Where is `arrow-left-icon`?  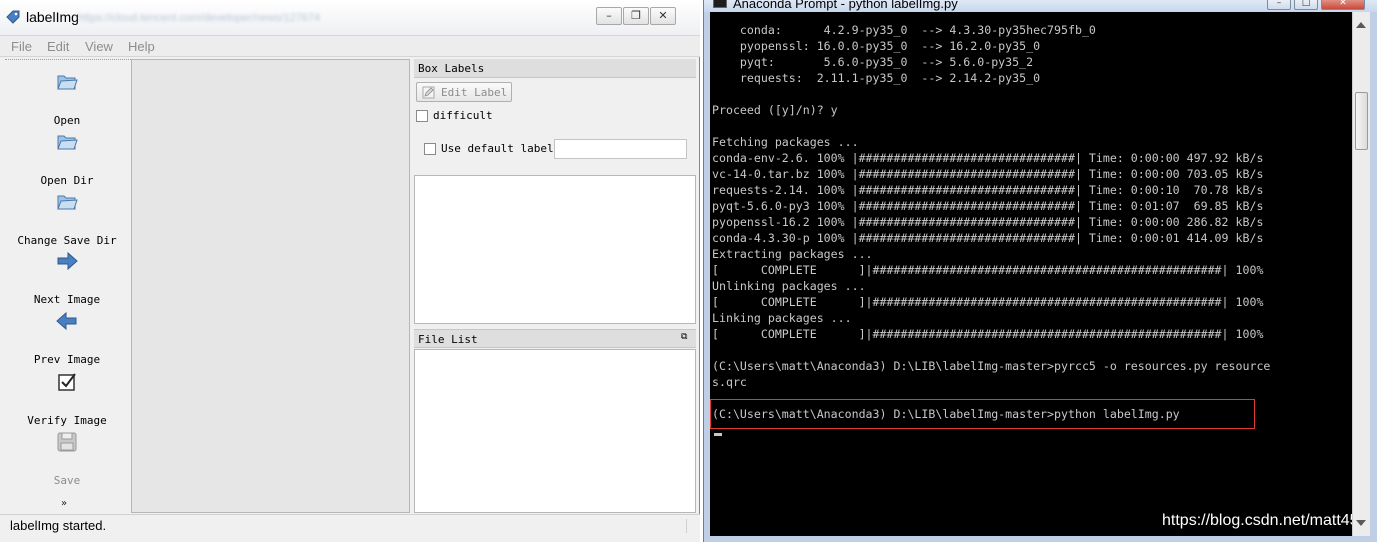
arrow-left-icon is located at coordinates (66, 321).